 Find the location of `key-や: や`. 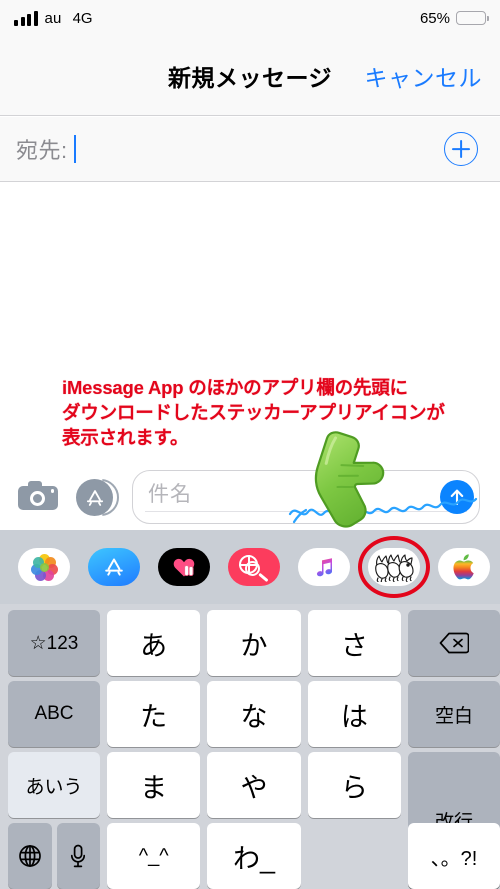

key-や: や is located at coordinates (254, 785).